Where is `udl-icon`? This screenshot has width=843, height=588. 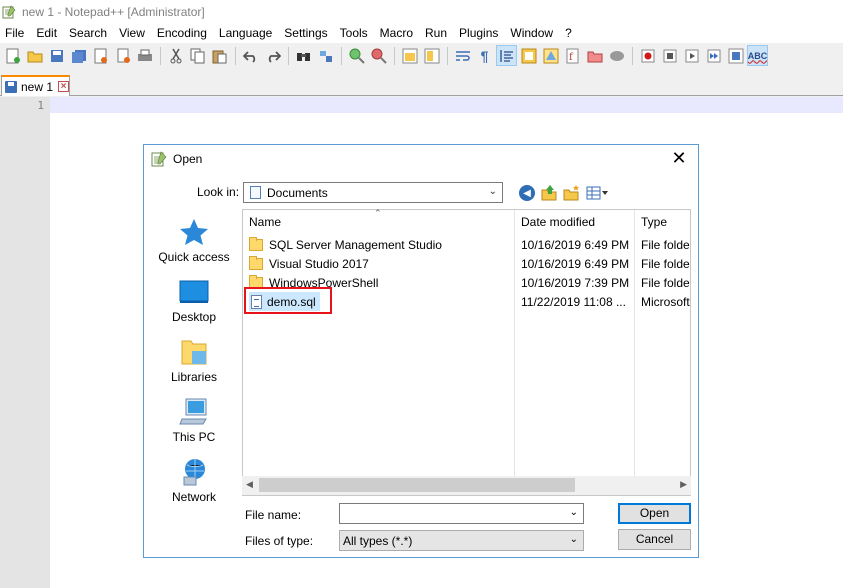
udl-icon is located at coordinates (528, 55).